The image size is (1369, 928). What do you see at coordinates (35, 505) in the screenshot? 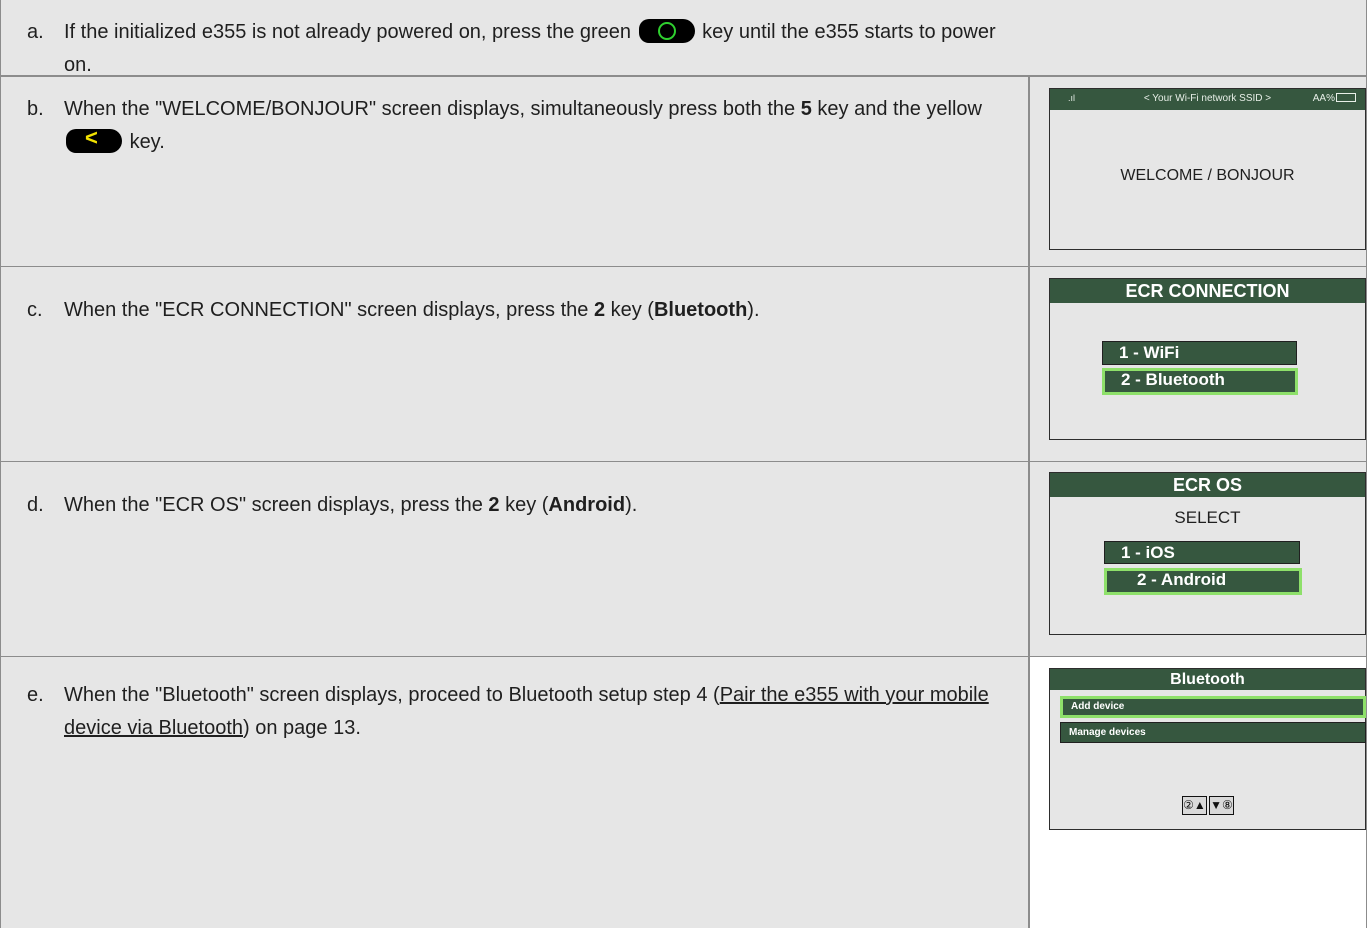
I see `step-letter: d.` at bounding box center [35, 505].